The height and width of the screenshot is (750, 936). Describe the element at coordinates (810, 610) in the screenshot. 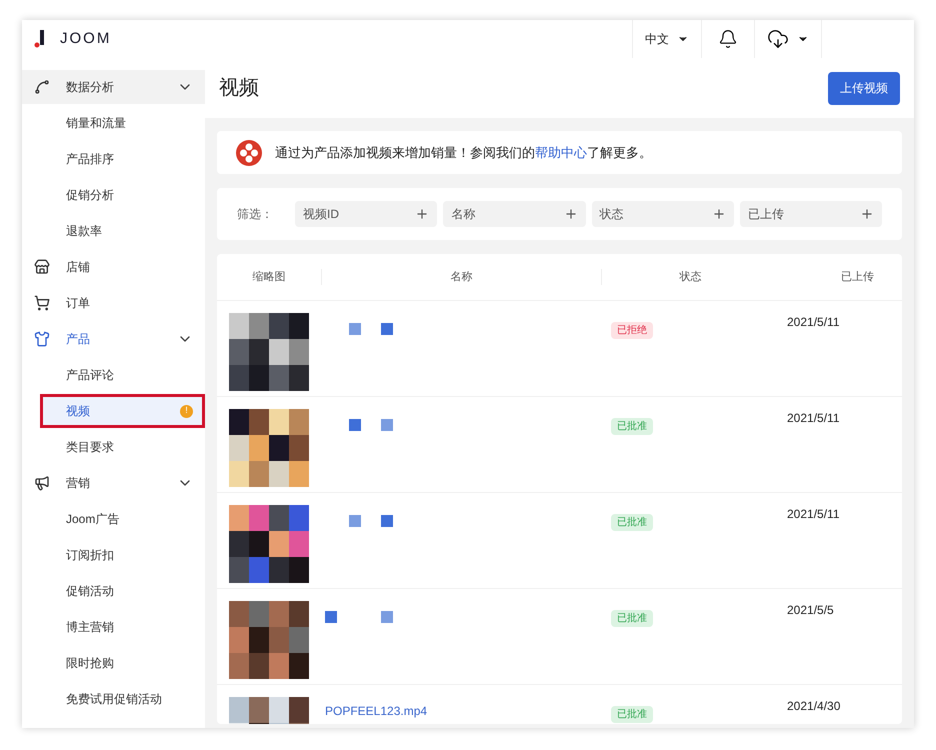

I see `upload-date: 2021/5/5` at that location.